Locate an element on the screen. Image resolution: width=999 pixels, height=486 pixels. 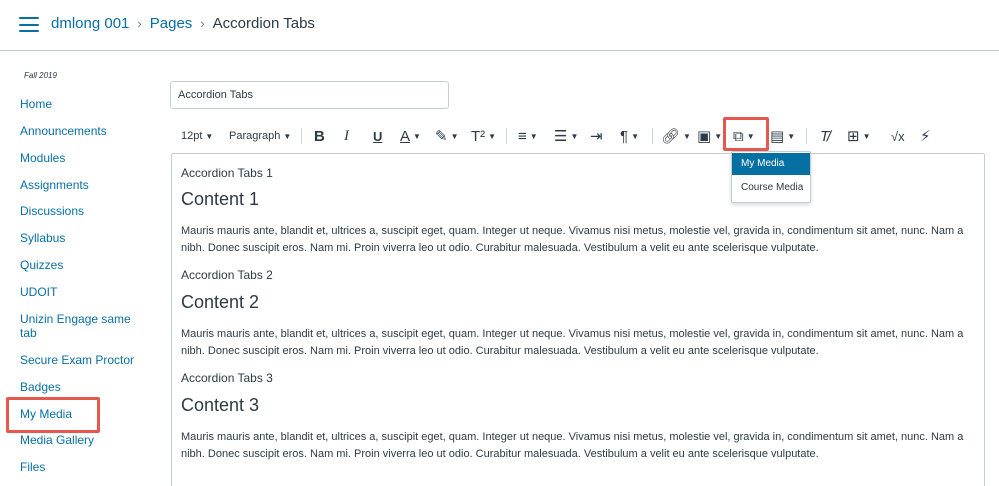
nav-discussions: Discussions is located at coordinates (79, 211).